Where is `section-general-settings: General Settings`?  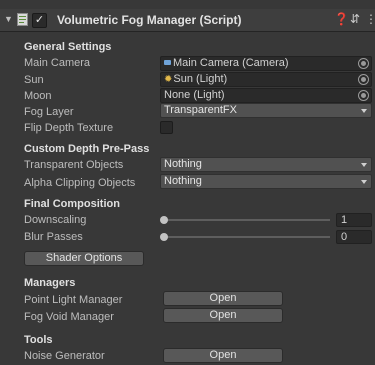
section-general-settings: General Settings is located at coordinates (68, 47).